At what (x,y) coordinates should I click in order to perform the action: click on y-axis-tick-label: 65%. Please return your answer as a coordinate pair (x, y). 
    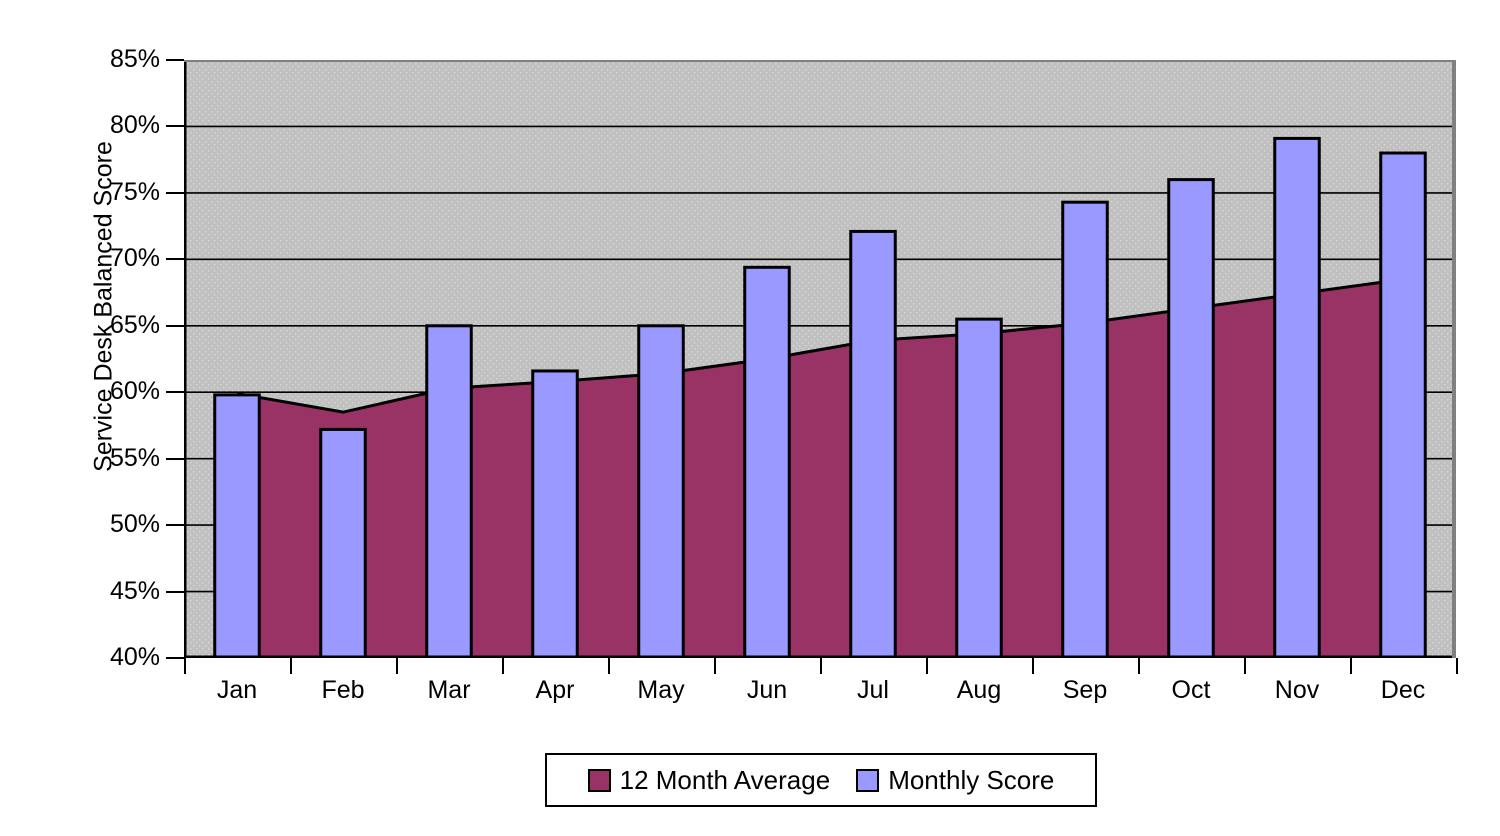
    Looking at the image, I should click on (134, 324).